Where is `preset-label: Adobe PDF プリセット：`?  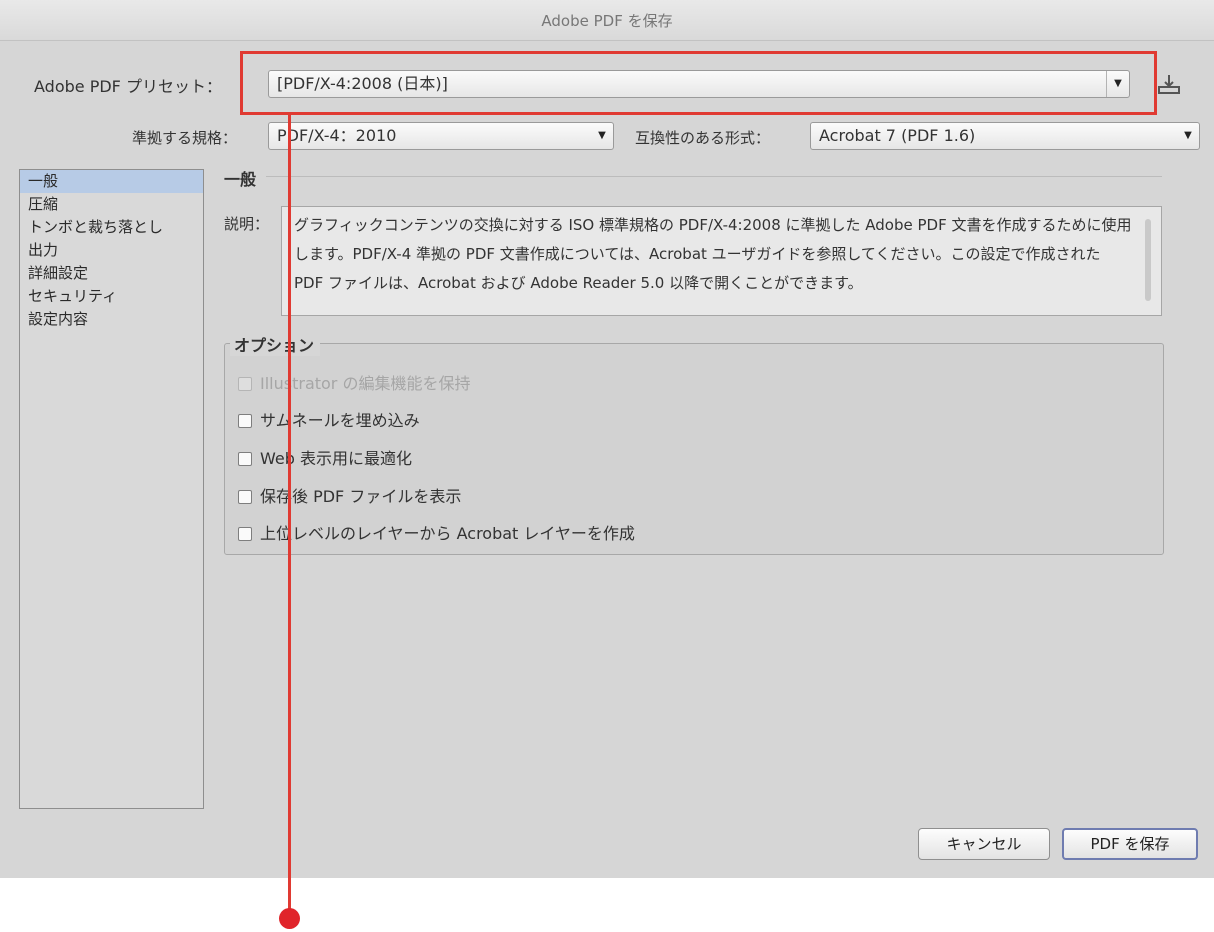 preset-label: Adobe PDF プリセット： is located at coordinates (128, 86).